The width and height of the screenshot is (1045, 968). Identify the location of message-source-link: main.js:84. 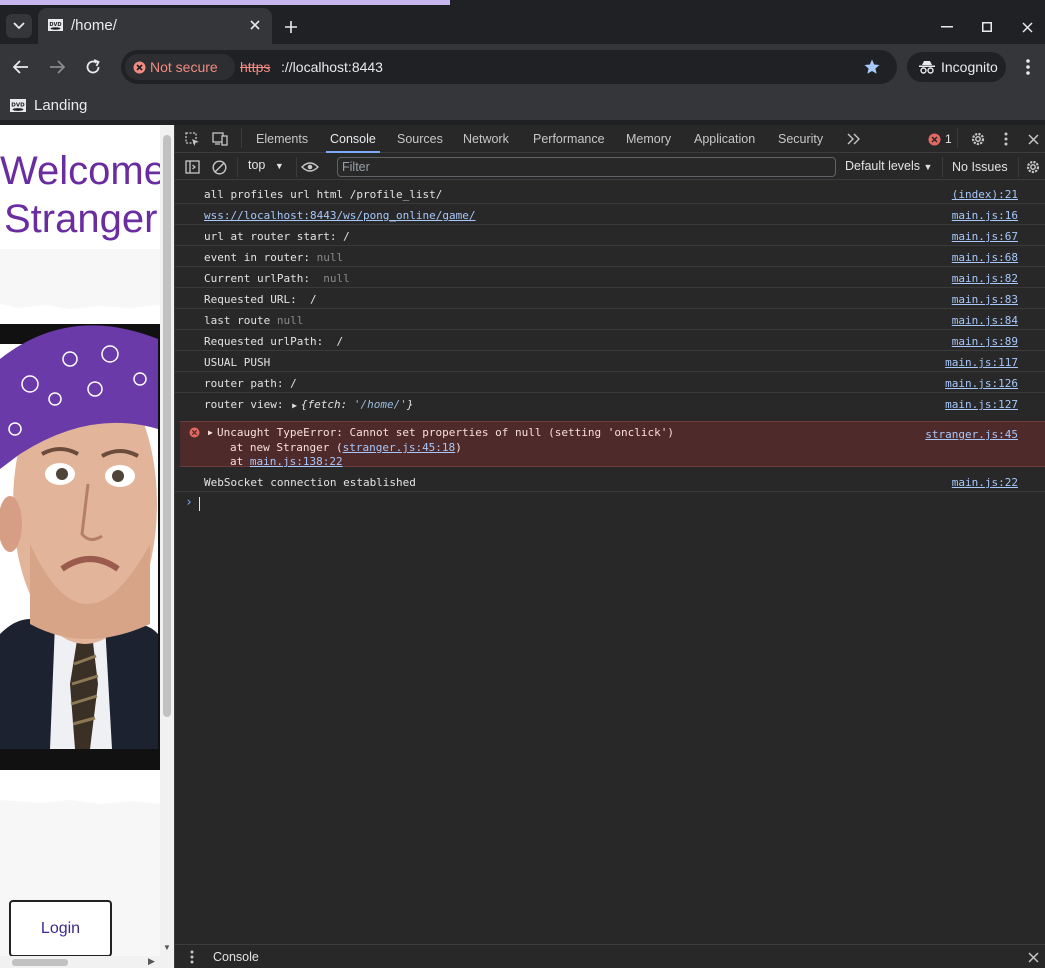
(985, 320).